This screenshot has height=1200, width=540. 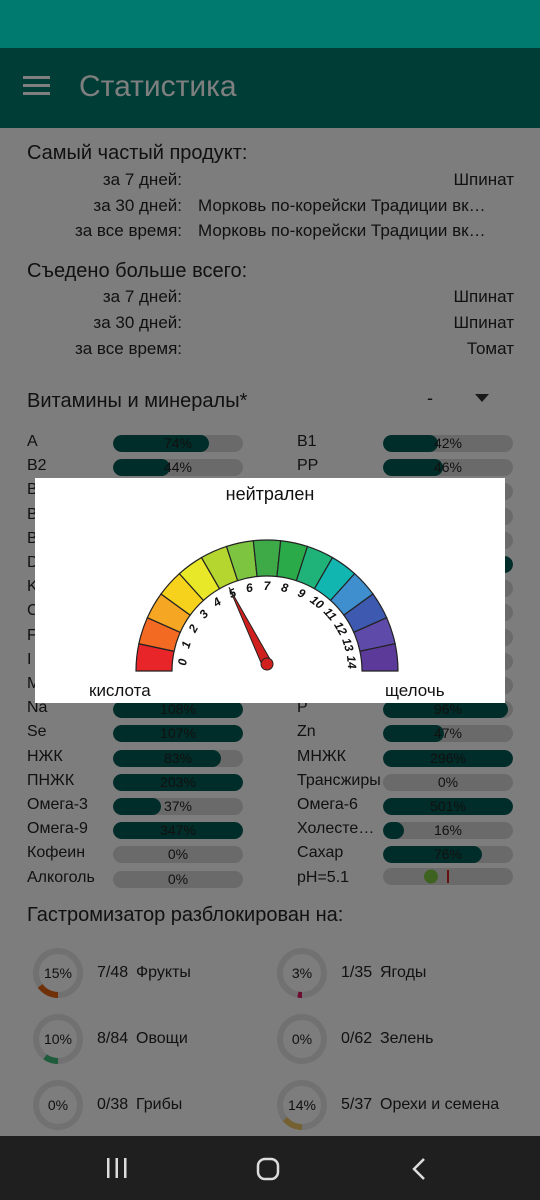 What do you see at coordinates (117, 1168) in the screenshot?
I see `recent-apps-icon` at bounding box center [117, 1168].